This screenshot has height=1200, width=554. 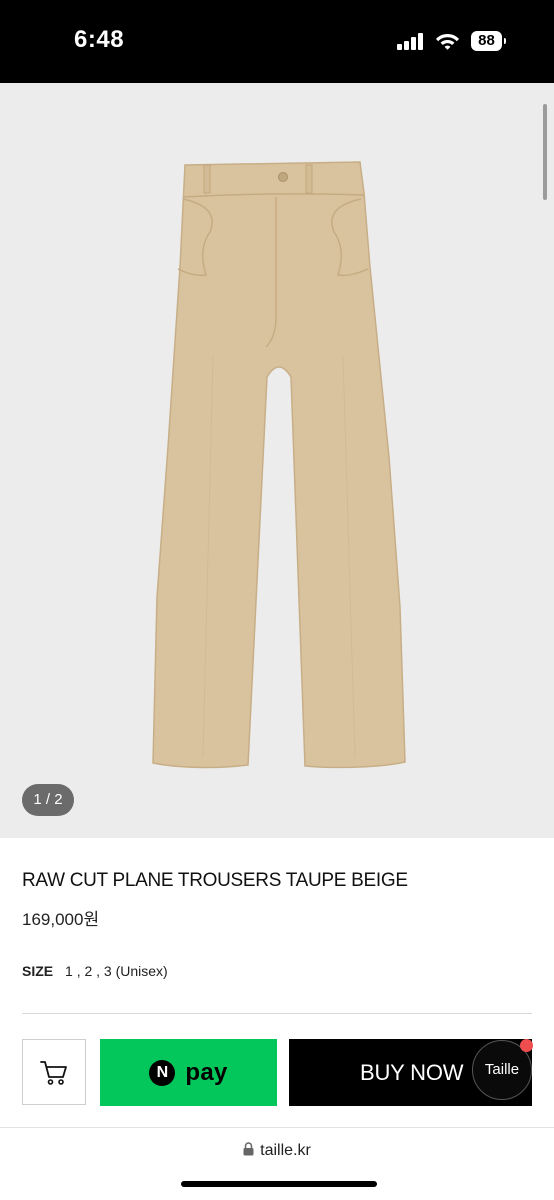 What do you see at coordinates (410, 41) in the screenshot?
I see `signal-icon` at bounding box center [410, 41].